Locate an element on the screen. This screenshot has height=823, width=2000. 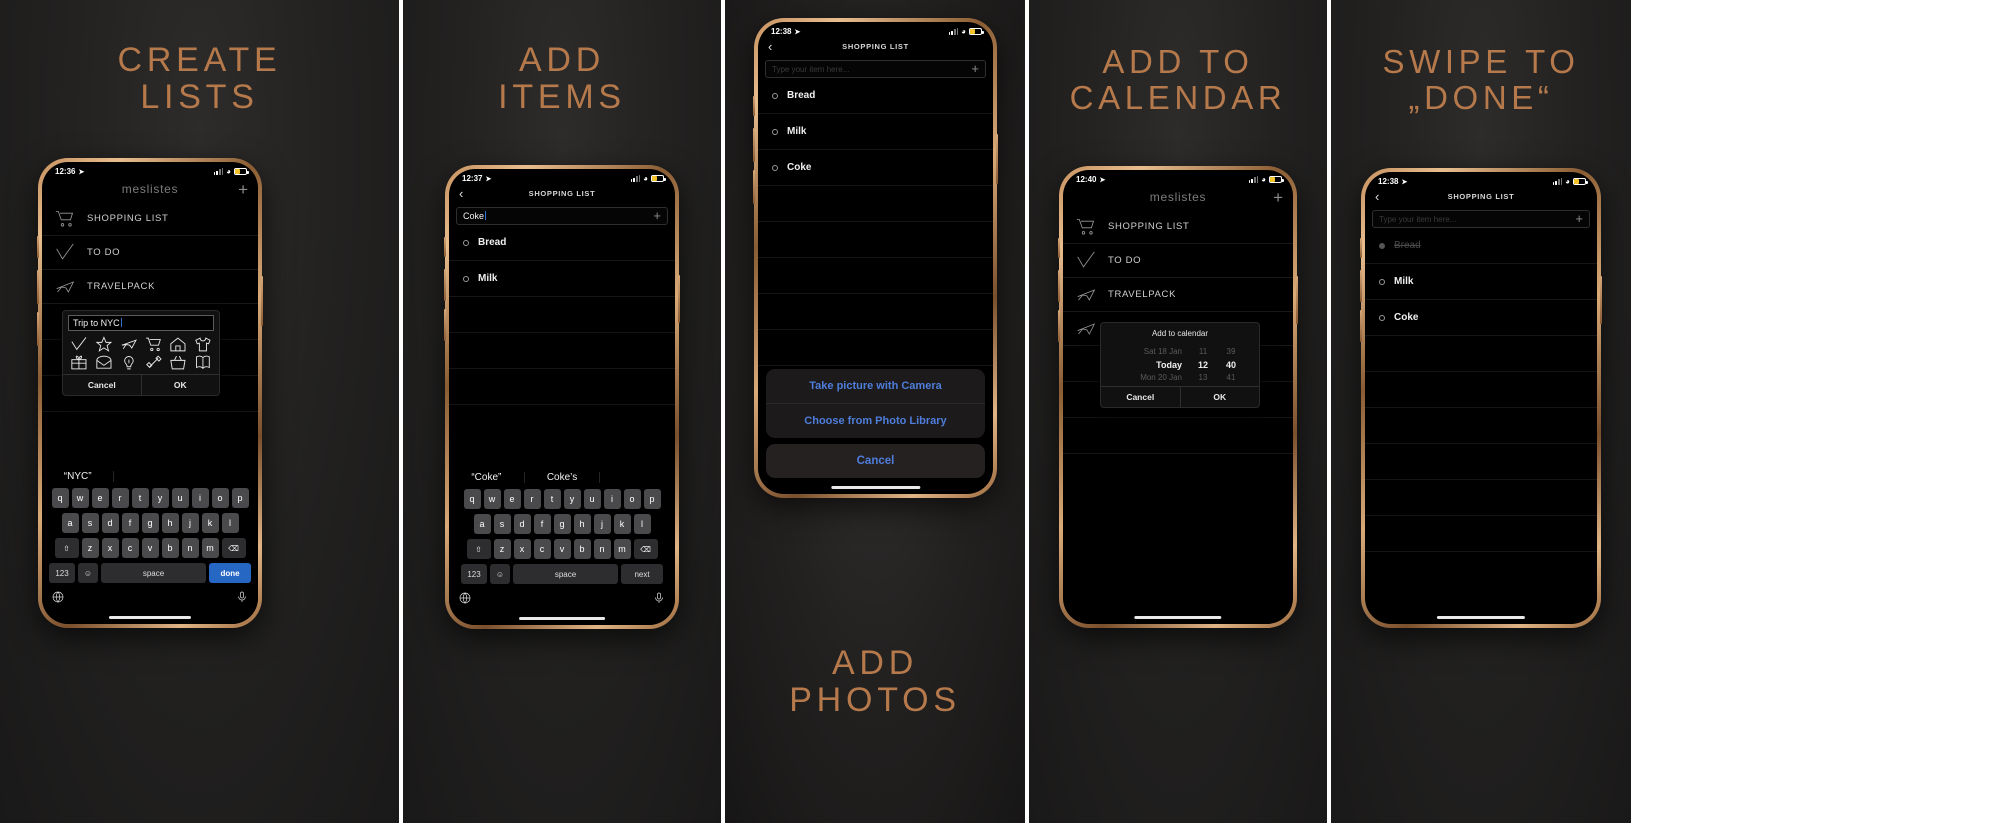
basket-icon is located at coordinates (178, 362).